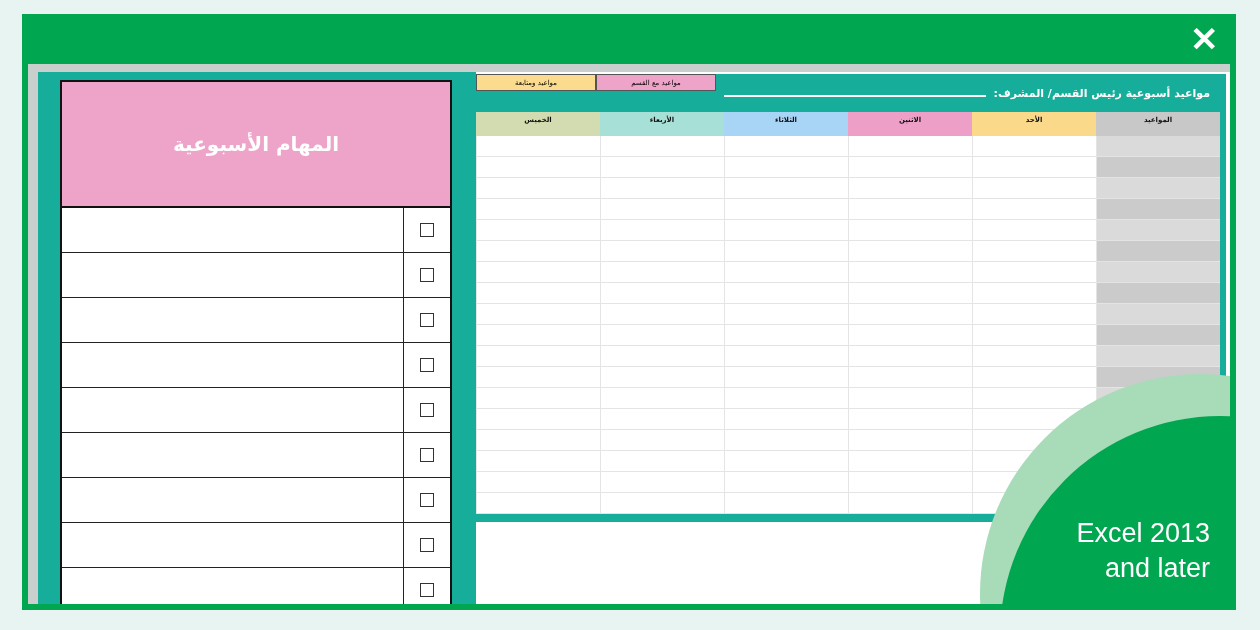  Describe the element at coordinates (1204, 39) in the screenshot. I see `close-button: ✕` at that location.